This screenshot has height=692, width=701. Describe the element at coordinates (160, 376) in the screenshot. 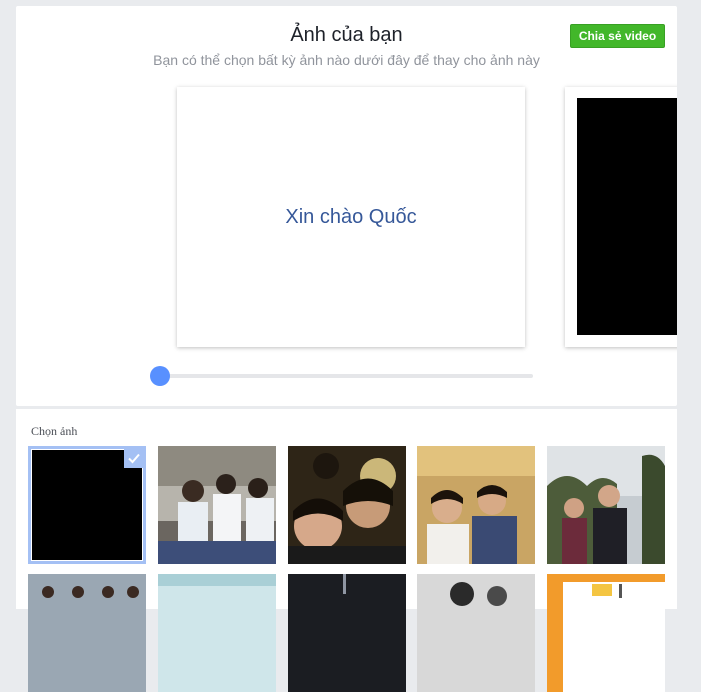

I see `slider-handle` at that location.